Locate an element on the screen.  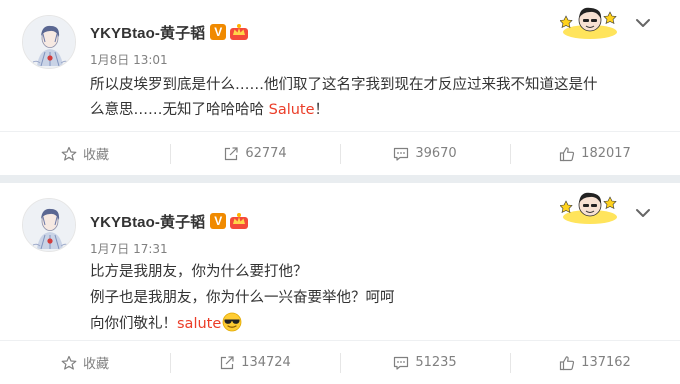
repost-count: 62774 is located at coordinates (266, 153).